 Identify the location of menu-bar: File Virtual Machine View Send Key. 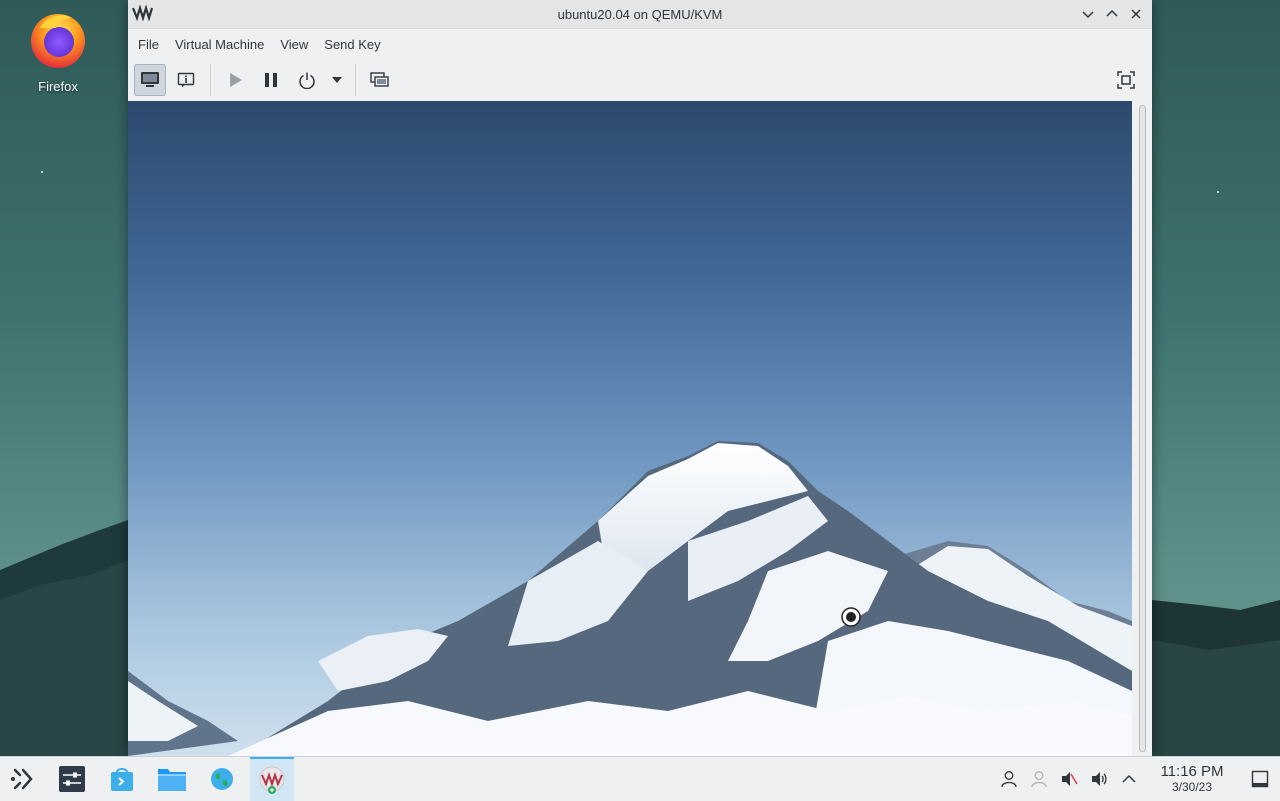
(640, 44).